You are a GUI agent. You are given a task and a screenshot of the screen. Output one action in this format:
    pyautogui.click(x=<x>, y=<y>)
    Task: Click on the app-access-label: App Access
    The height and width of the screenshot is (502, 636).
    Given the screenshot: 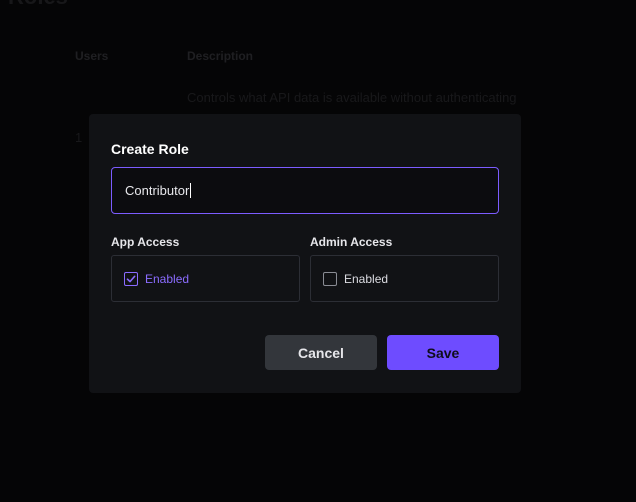 What is the action you would take?
    pyautogui.click(x=145, y=242)
    